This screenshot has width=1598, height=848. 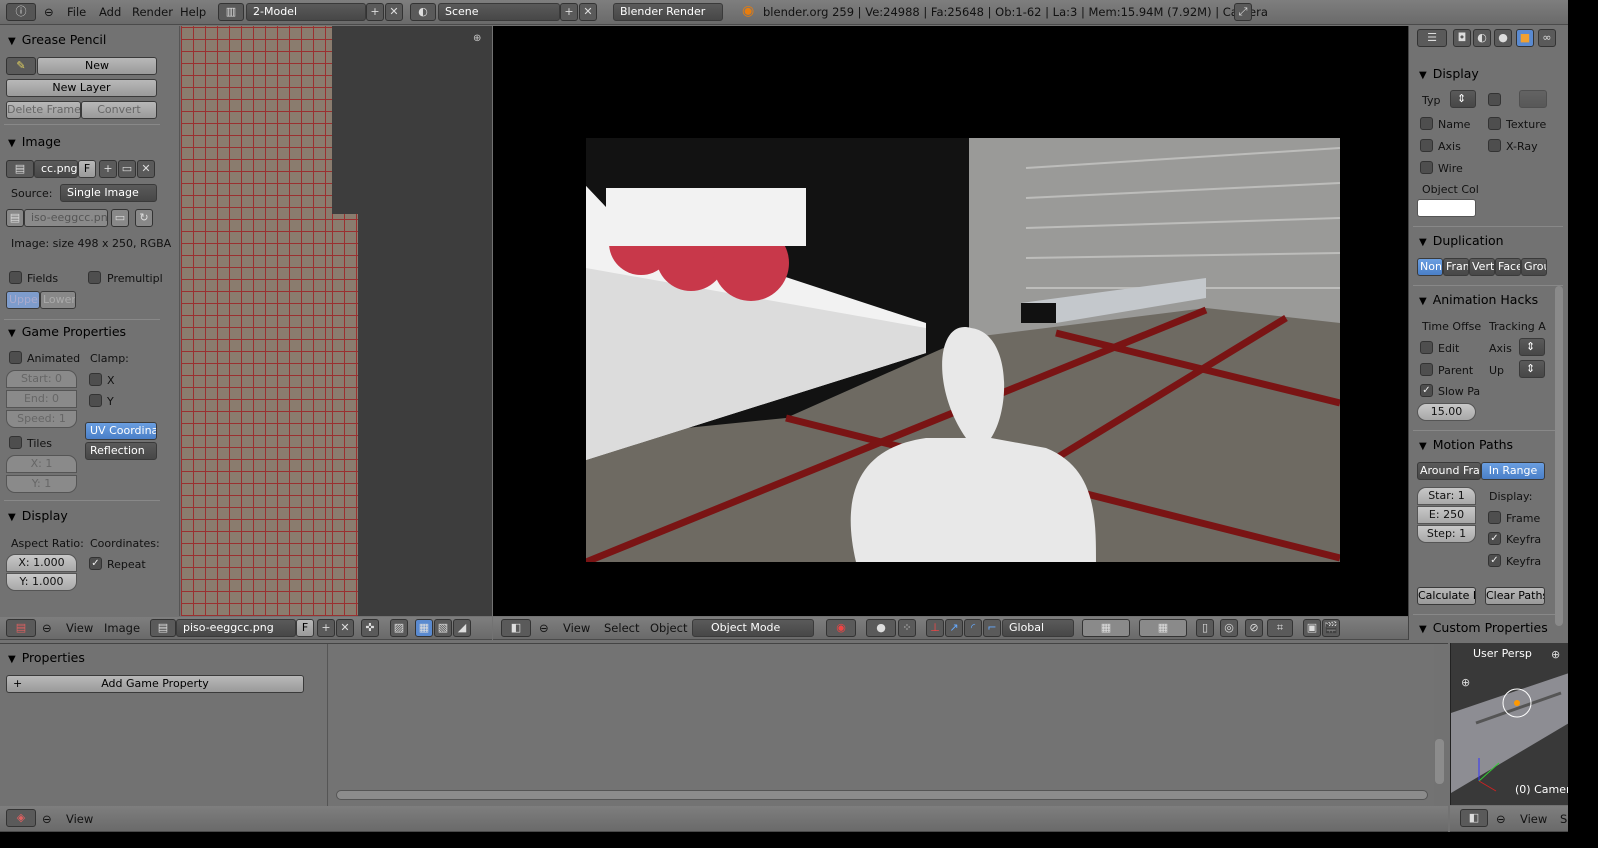 What do you see at coordinates (305, 628) in the screenshot?
I see `image-fake-user-button: F` at bounding box center [305, 628].